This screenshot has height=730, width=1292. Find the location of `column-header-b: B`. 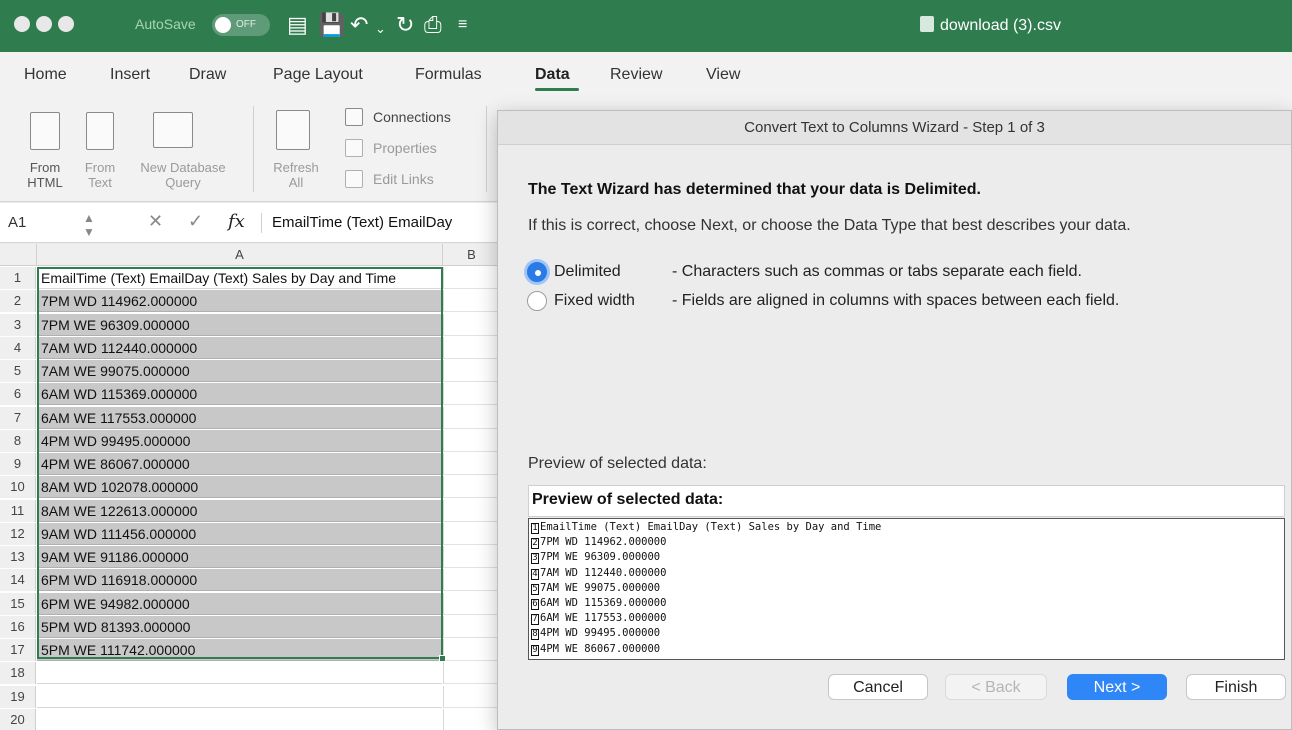

column-header-b: B is located at coordinates (471, 255).